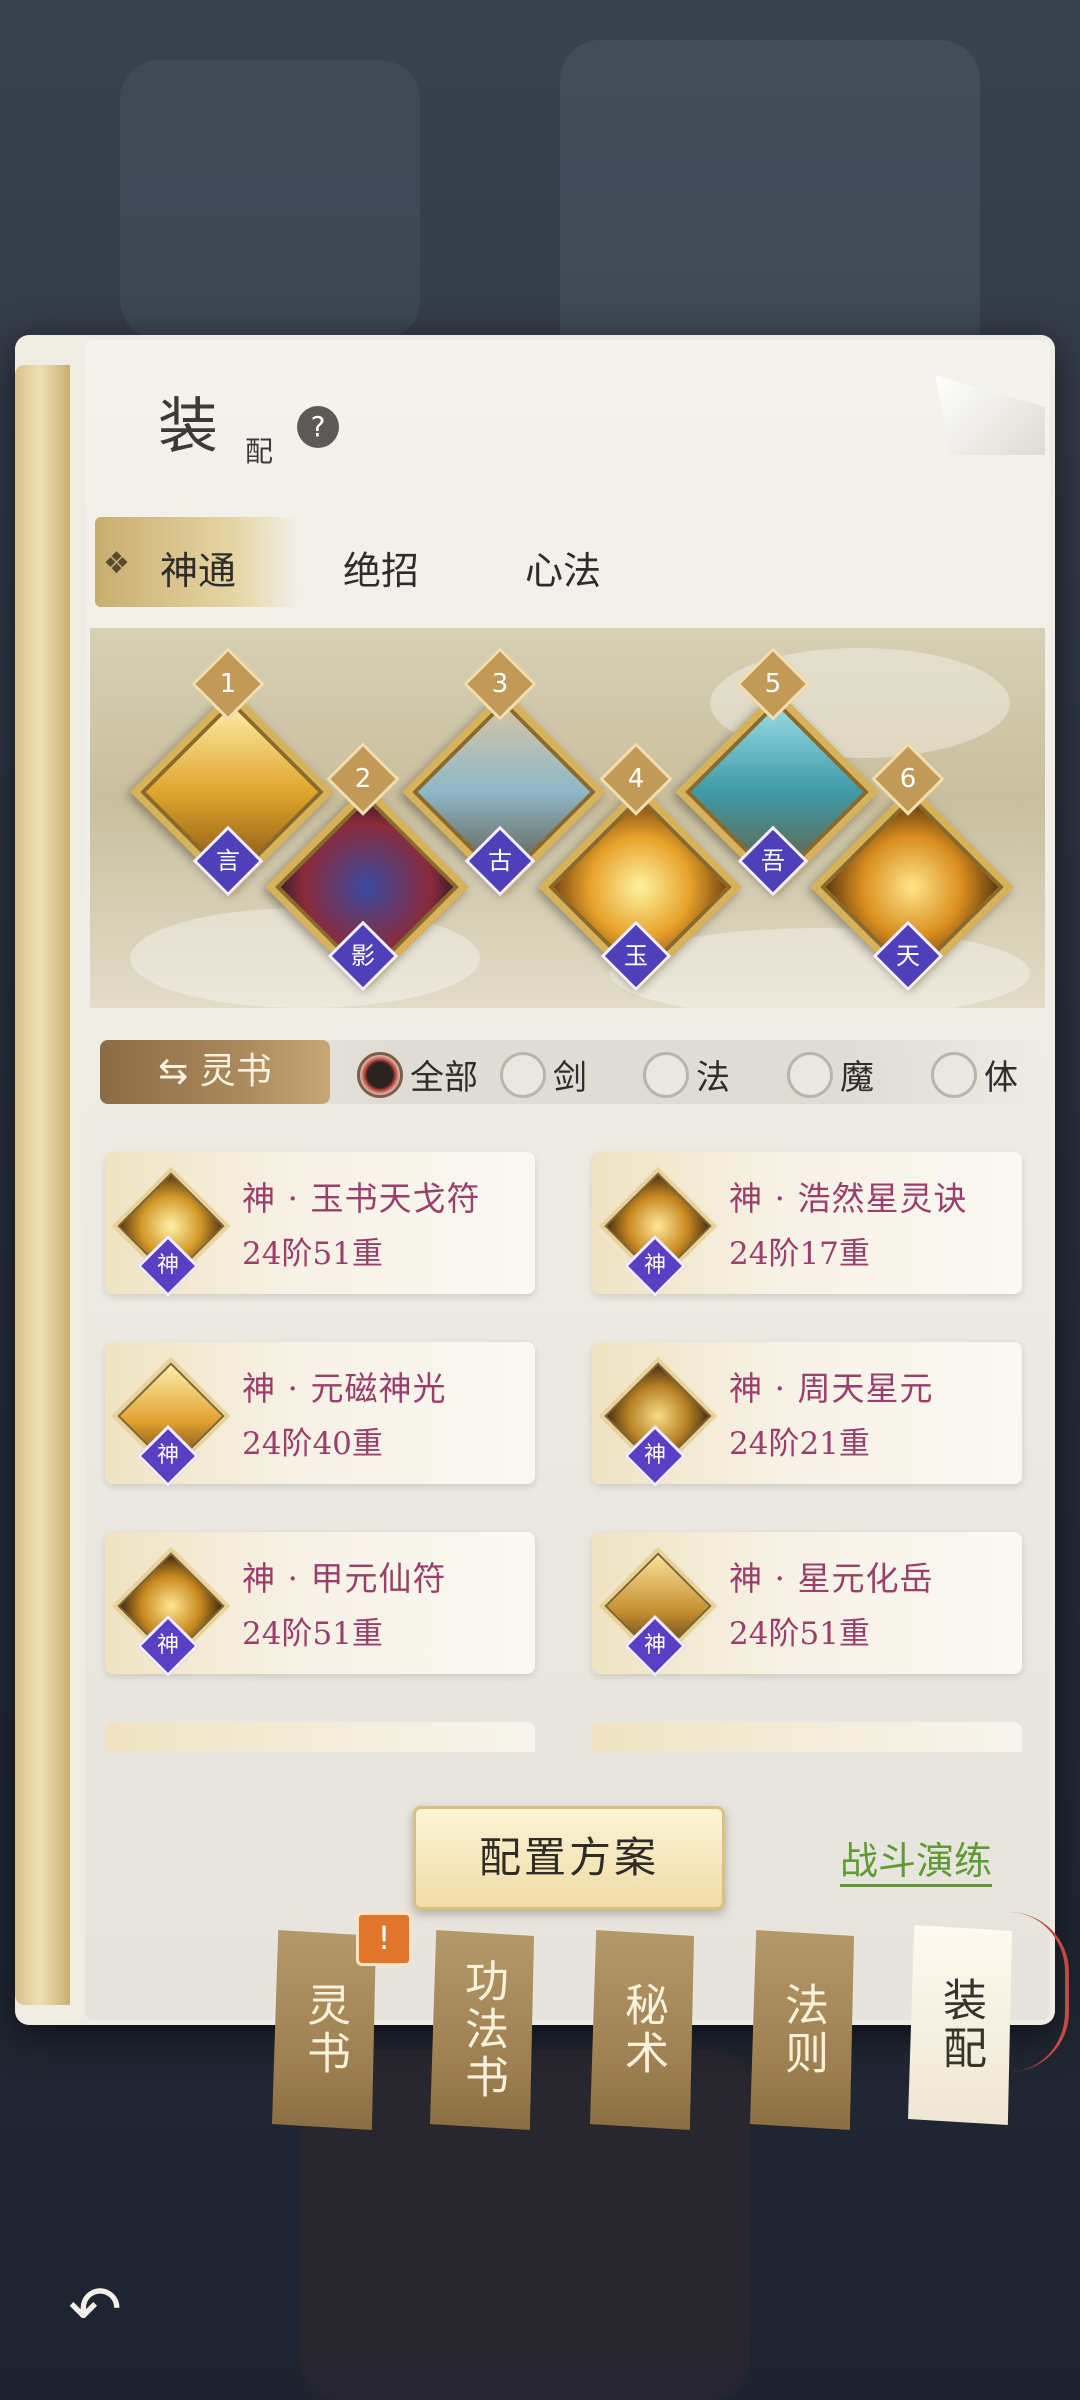 This screenshot has width=1080, height=2400. I want to click on alert-badge: !, so click(384, 1939).